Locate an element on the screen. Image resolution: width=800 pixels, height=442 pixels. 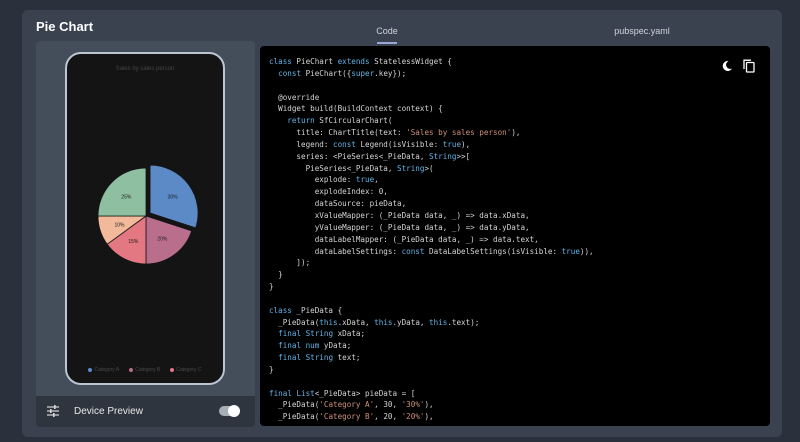
code-line: @override is located at coordinates (294, 97).